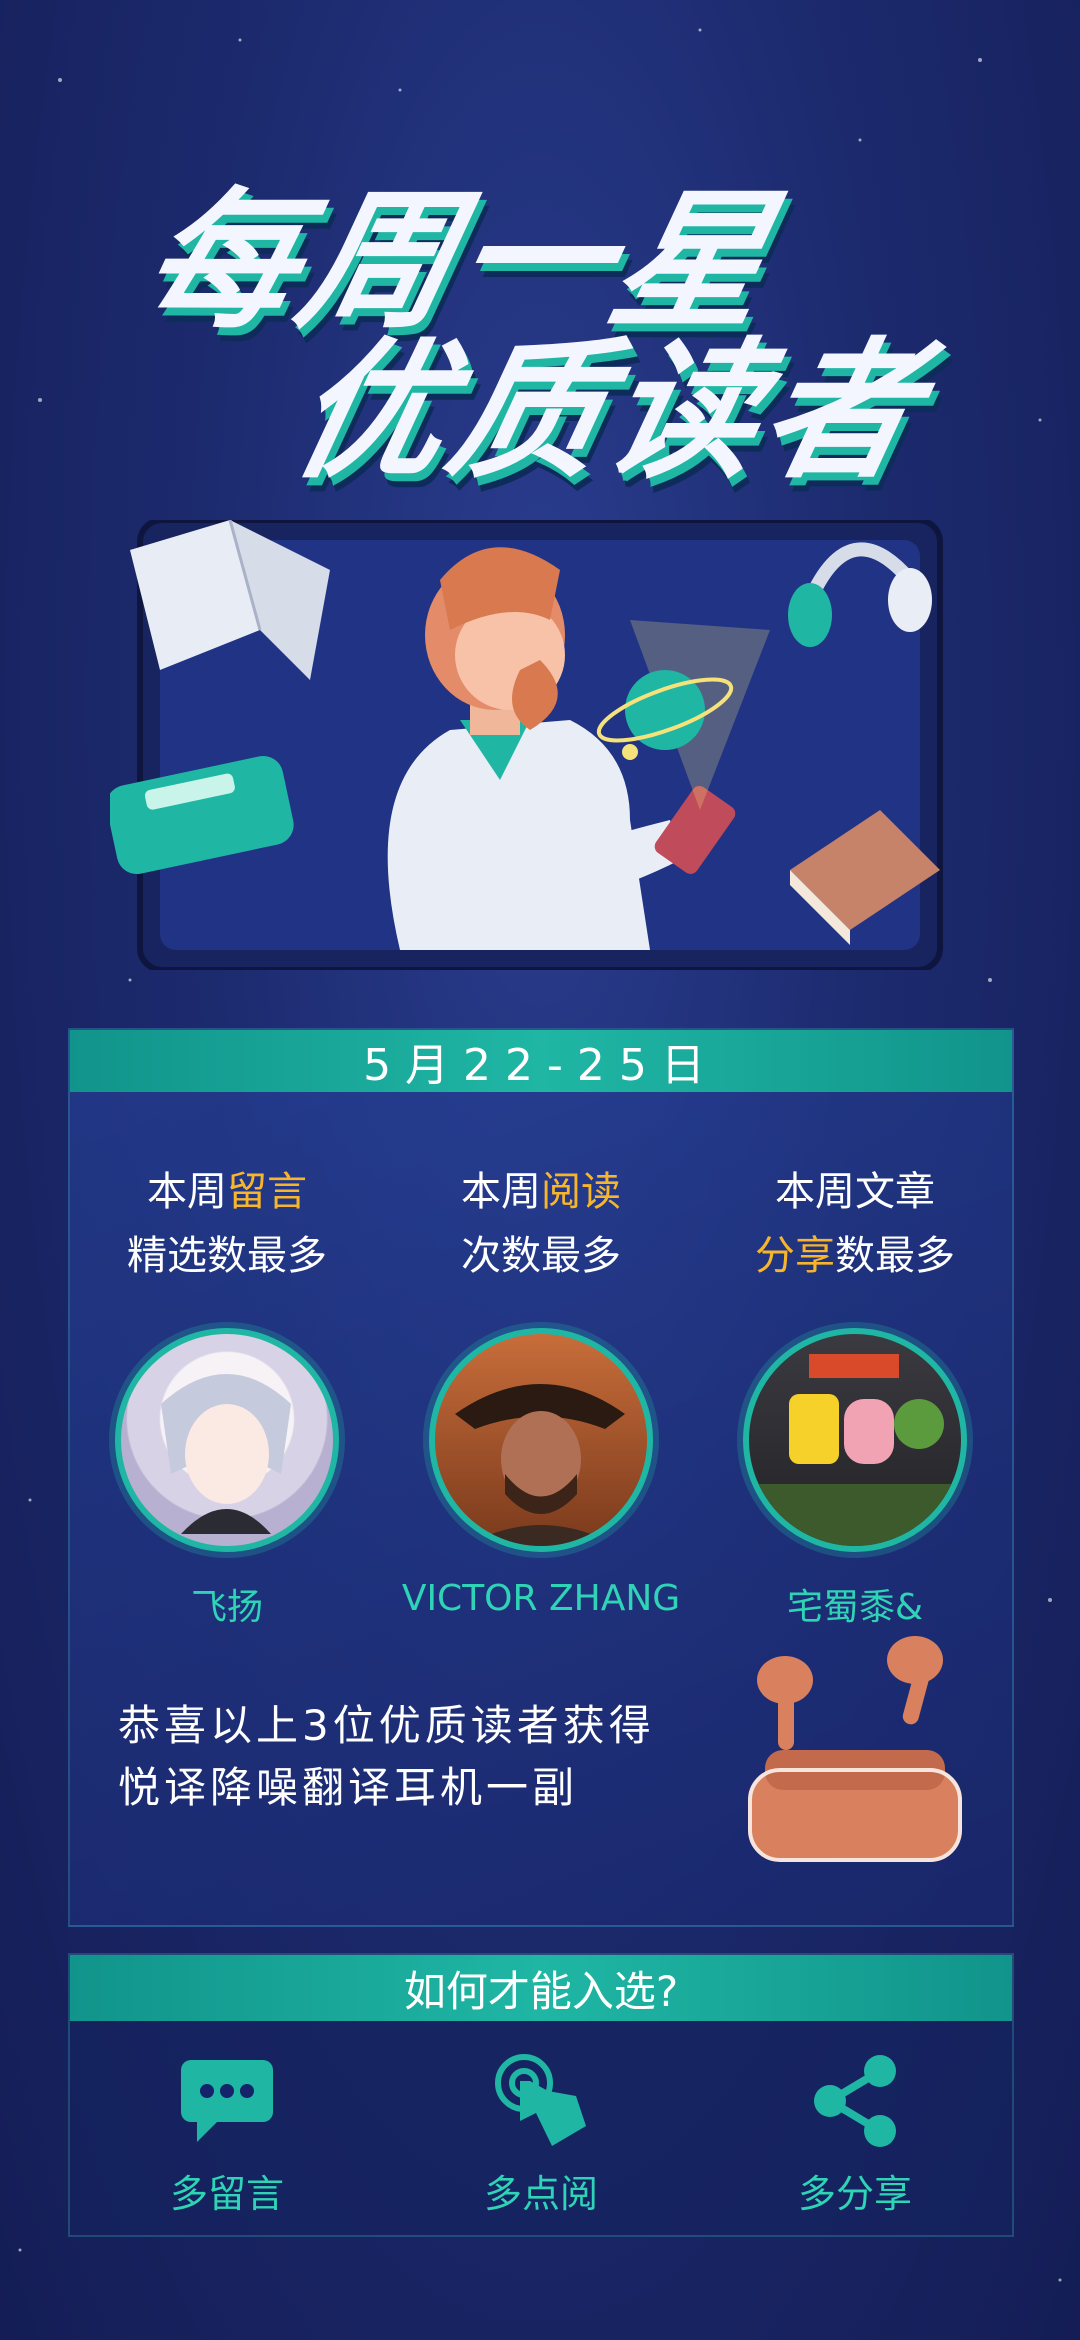 The width and height of the screenshot is (1080, 2340). What do you see at coordinates (609, 412) in the screenshot?
I see `title-line-2: 优质读者` at bounding box center [609, 412].